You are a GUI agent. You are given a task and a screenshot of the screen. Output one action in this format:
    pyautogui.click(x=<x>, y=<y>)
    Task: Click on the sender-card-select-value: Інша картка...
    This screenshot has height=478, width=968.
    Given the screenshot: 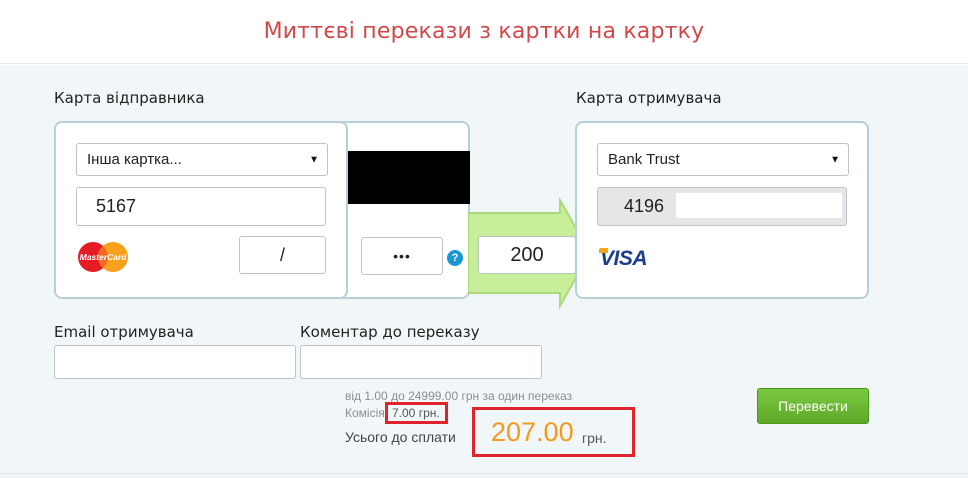 What is the action you would take?
    pyautogui.click(x=134, y=159)
    